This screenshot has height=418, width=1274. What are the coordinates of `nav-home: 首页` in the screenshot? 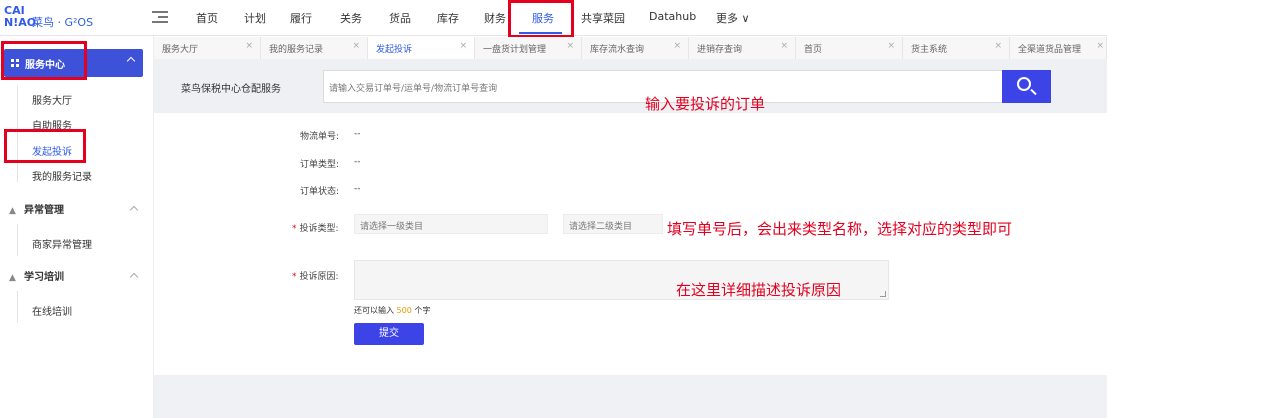 It's located at (207, 18).